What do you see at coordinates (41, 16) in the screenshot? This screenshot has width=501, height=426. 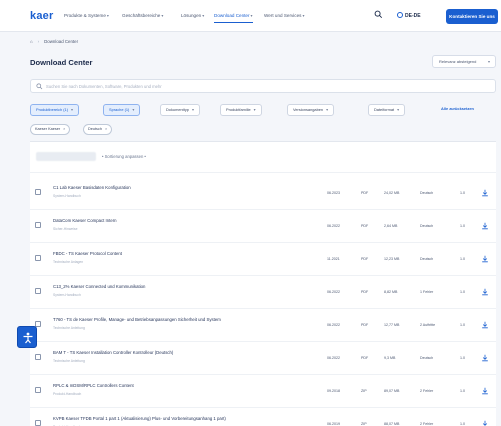 I see `brand-logo: kaer` at bounding box center [41, 16].